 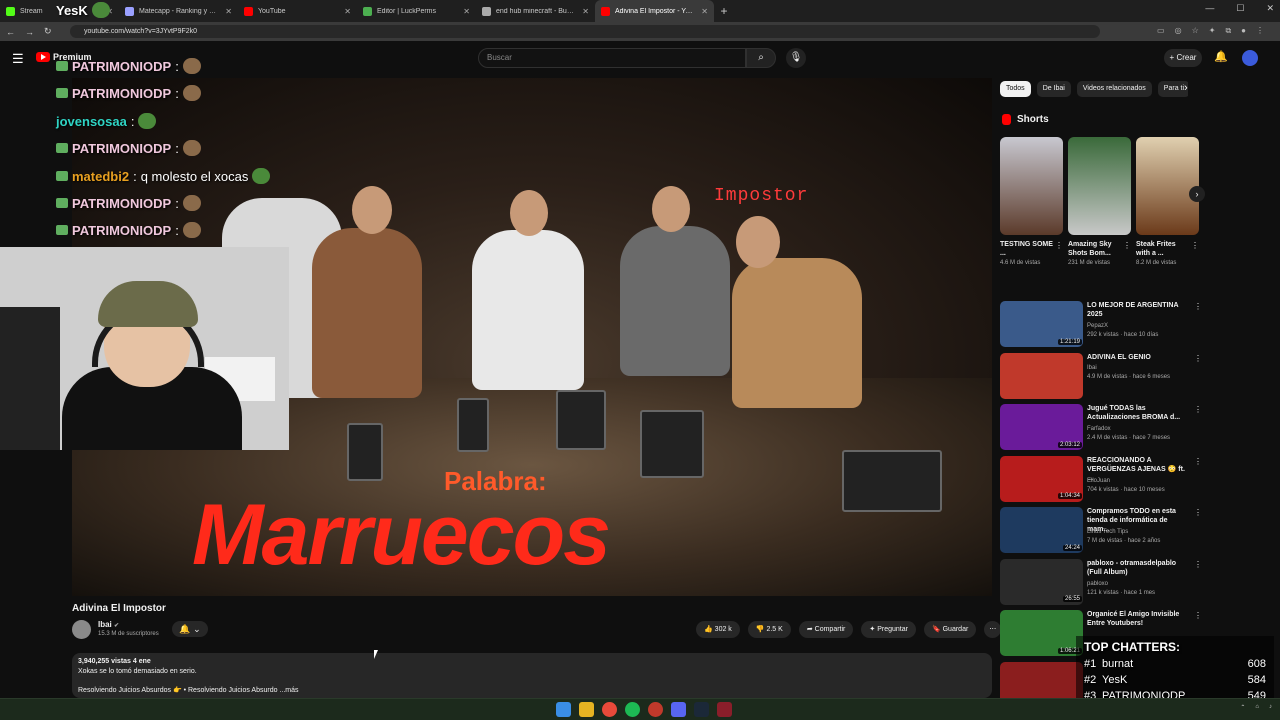 What do you see at coordinates (586, 709) in the screenshot?
I see `file-explorer-icon` at bounding box center [586, 709].